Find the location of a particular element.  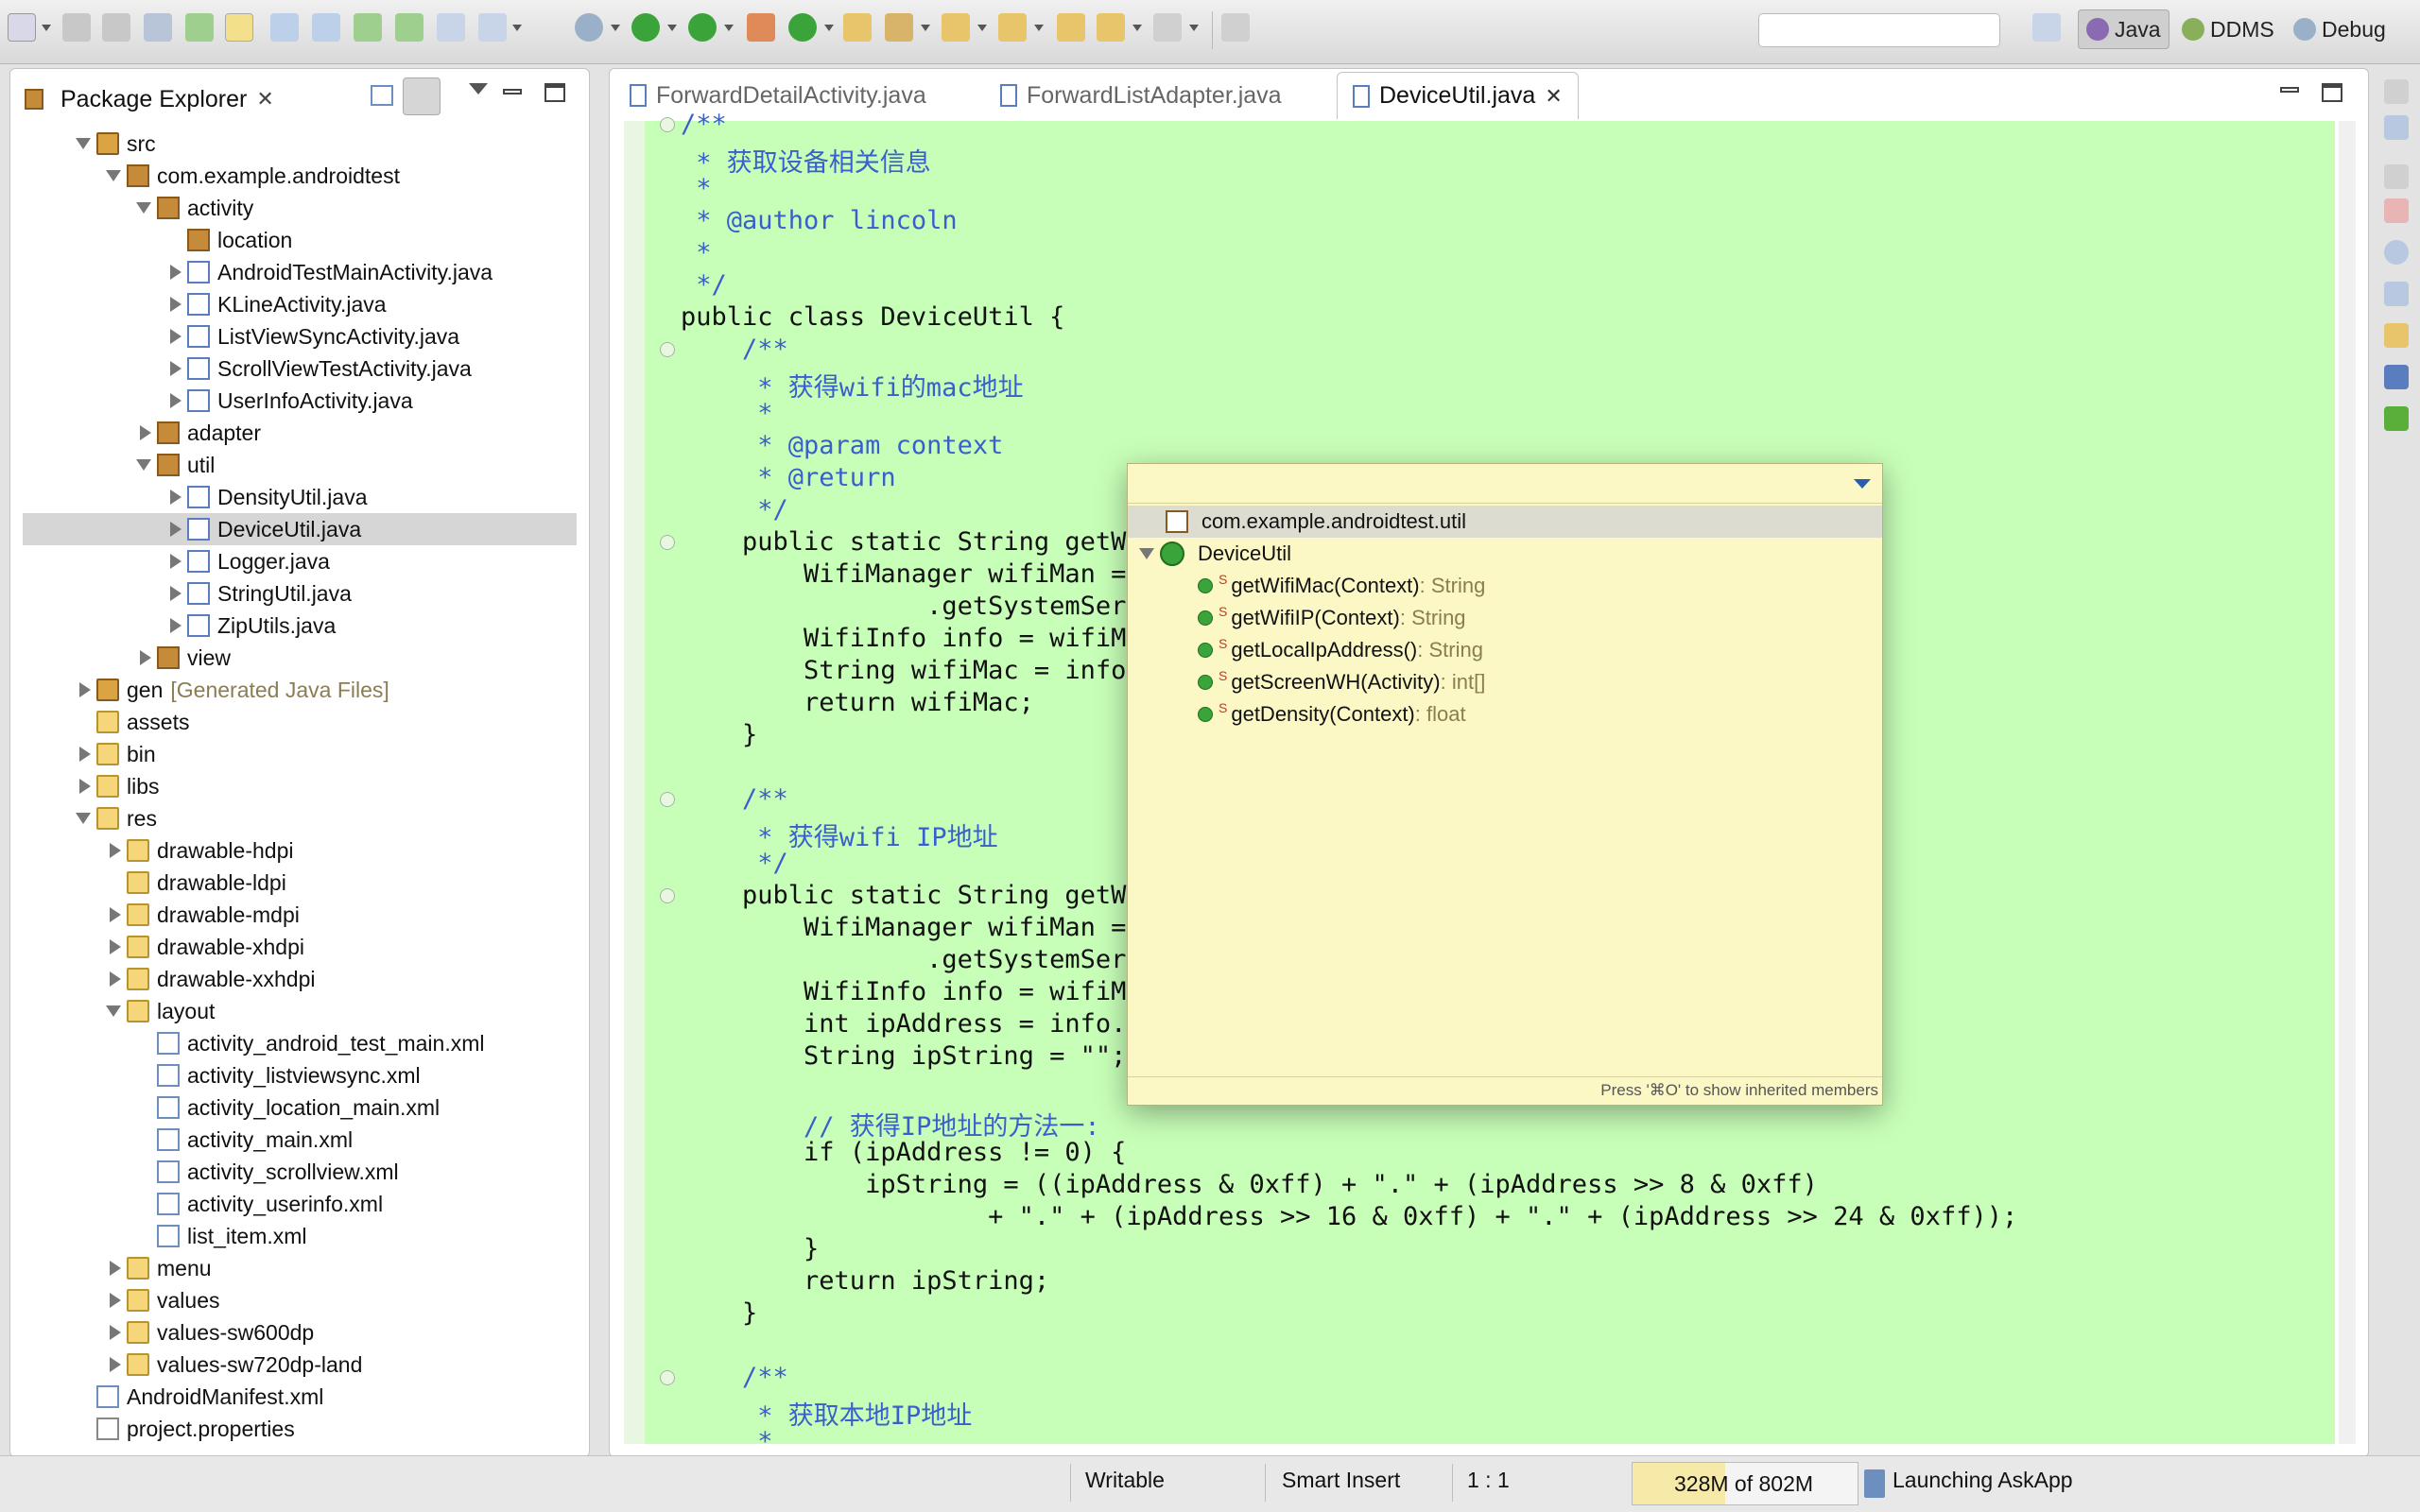

restore-bottom-icon is located at coordinates (2396, 176).